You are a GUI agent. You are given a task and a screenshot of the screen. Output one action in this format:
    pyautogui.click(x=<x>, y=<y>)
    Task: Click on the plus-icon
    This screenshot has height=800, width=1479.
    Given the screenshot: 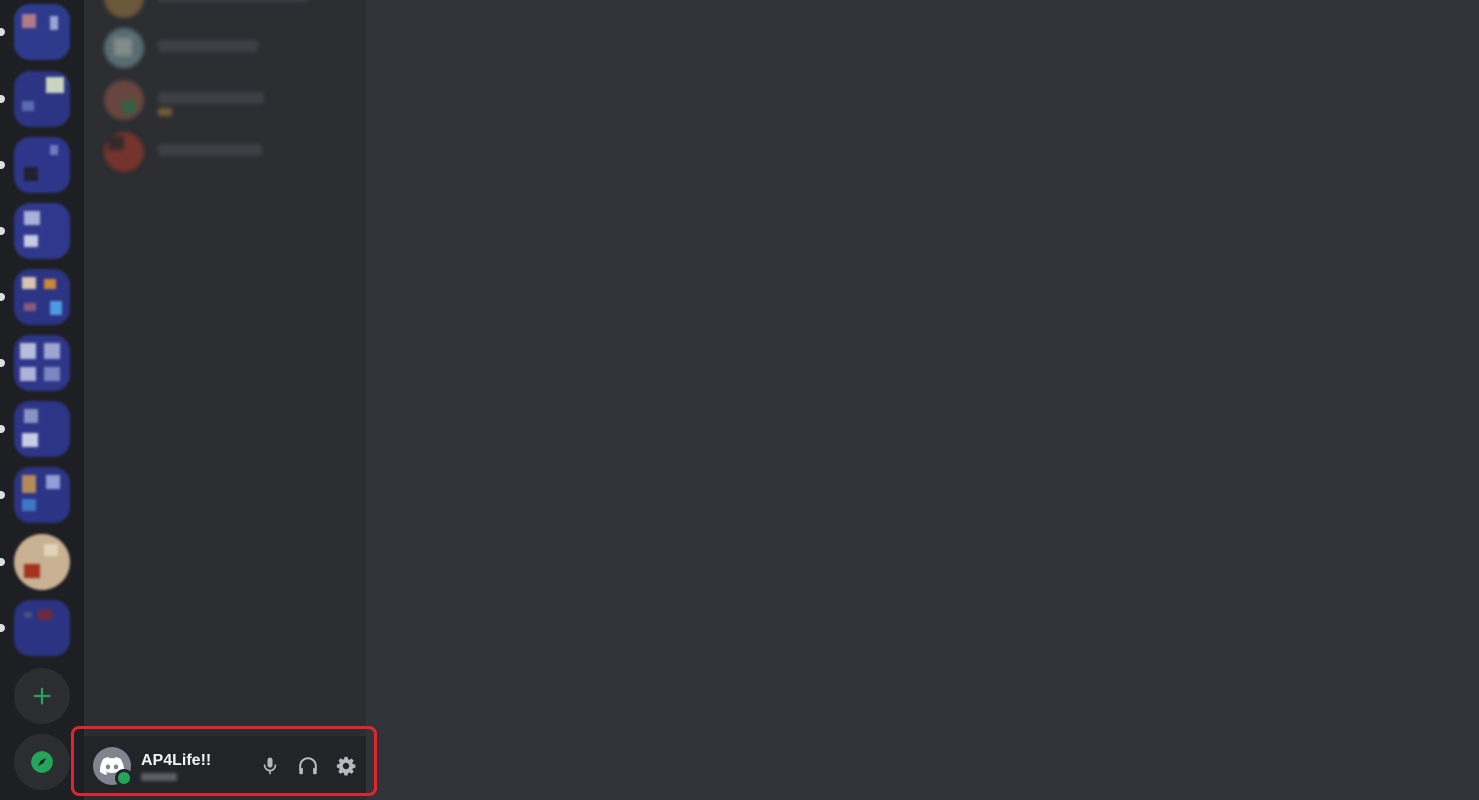 What is the action you would take?
    pyautogui.click(x=42, y=696)
    